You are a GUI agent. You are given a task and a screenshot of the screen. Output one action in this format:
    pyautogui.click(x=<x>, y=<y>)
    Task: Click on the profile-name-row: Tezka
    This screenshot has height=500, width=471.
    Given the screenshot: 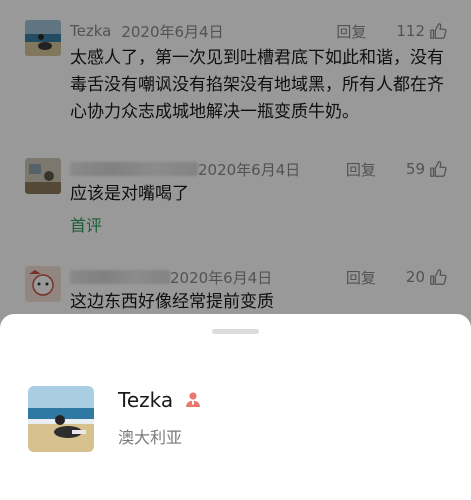 What is the action you would take?
    pyautogui.click(x=160, y=400)
    